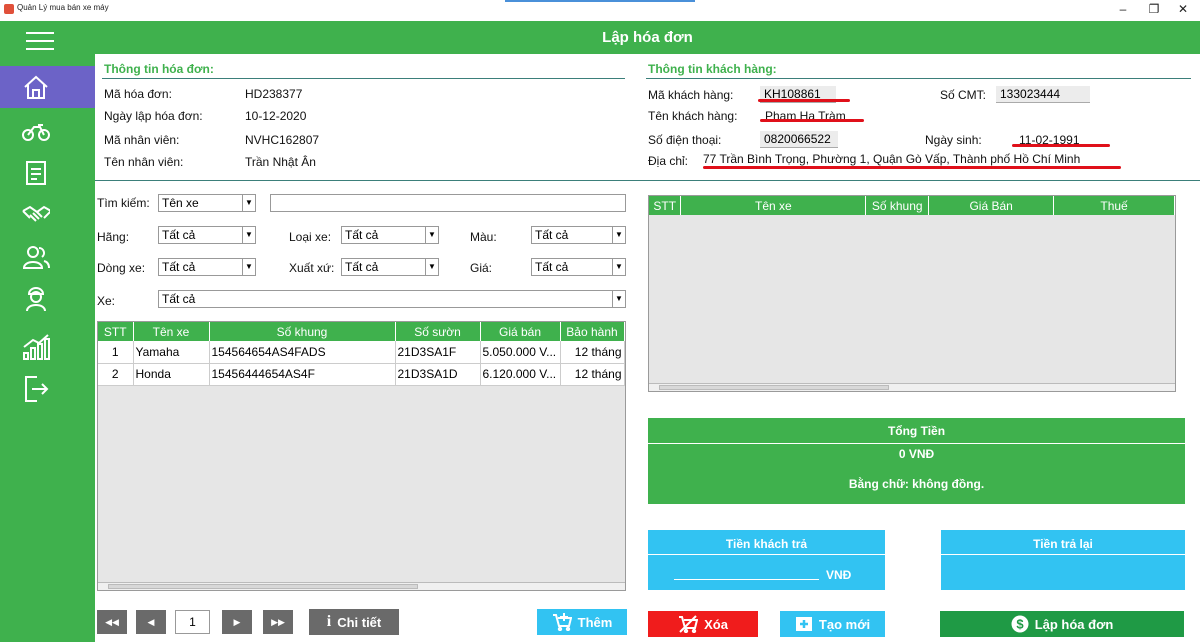  Describe the element at coordinates (179, 235) in the screenshot. I see `brand-value: Tất cả` at that location.